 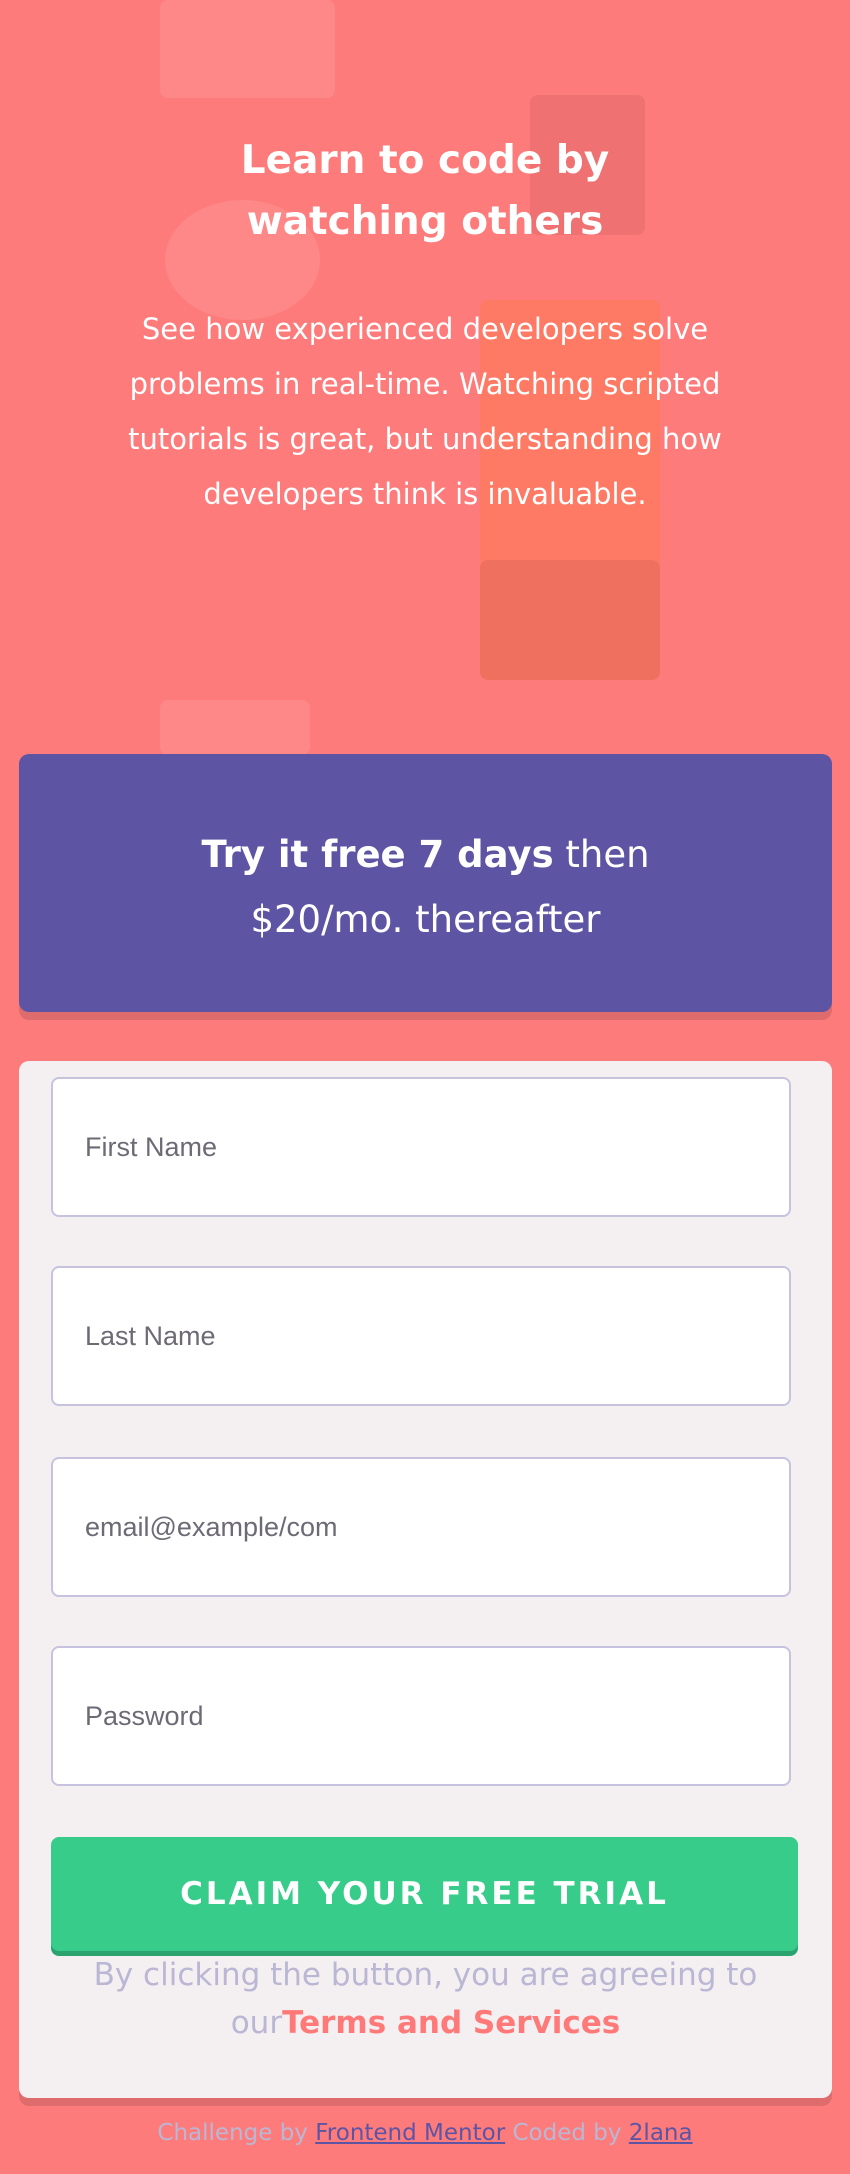 I want to click on last-name-field, so click(x=421, y=1336).